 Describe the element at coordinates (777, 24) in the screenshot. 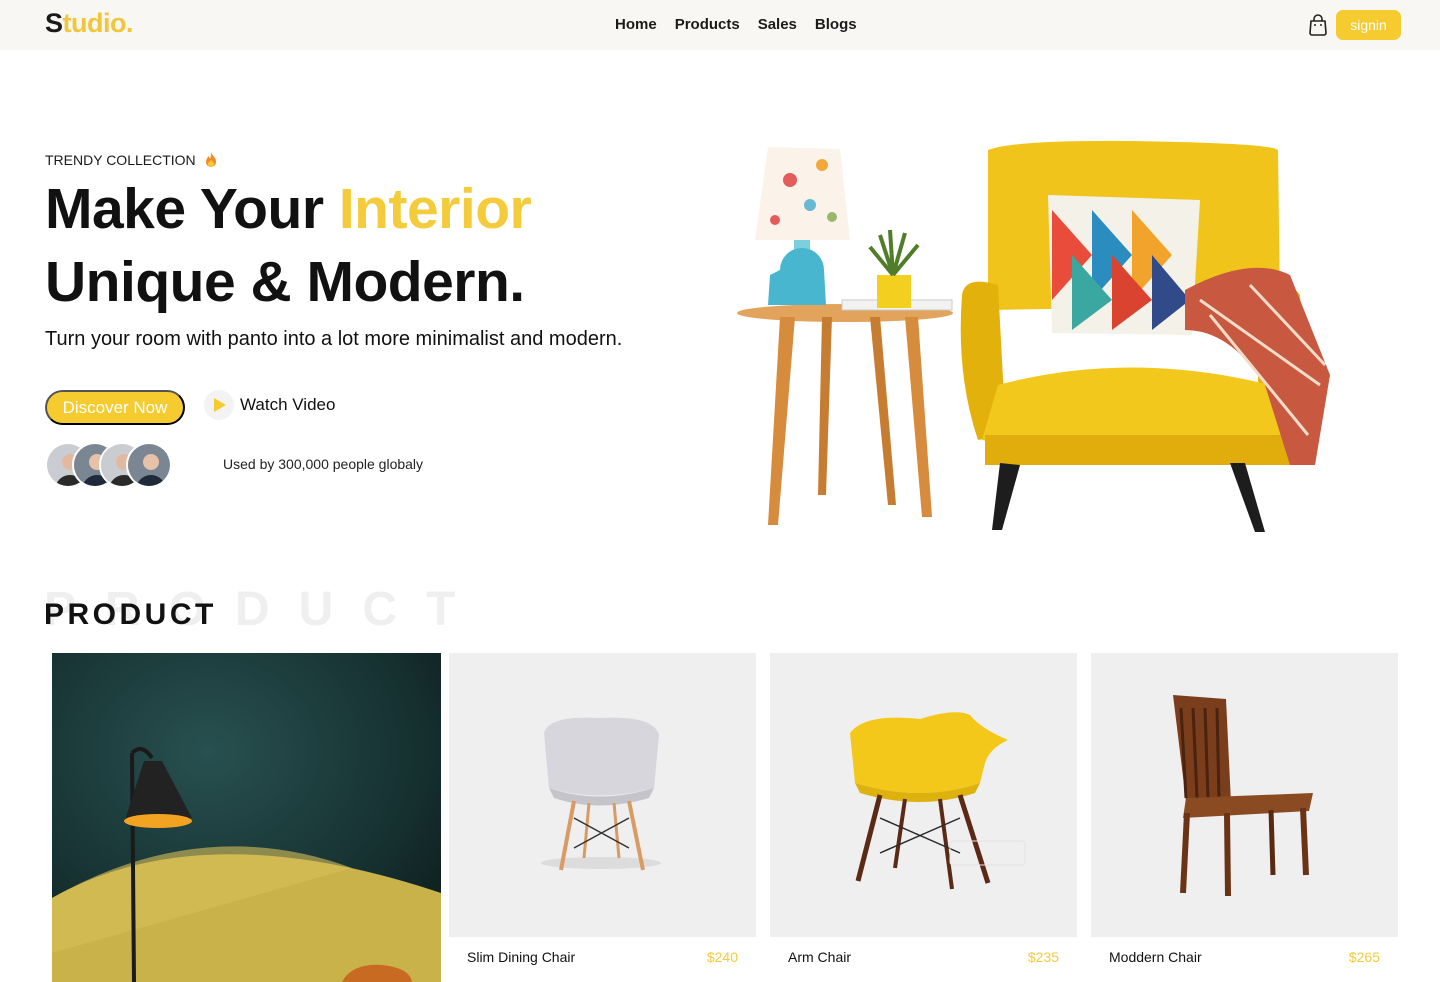

I see `nav-link-sales: Sales` at that location.